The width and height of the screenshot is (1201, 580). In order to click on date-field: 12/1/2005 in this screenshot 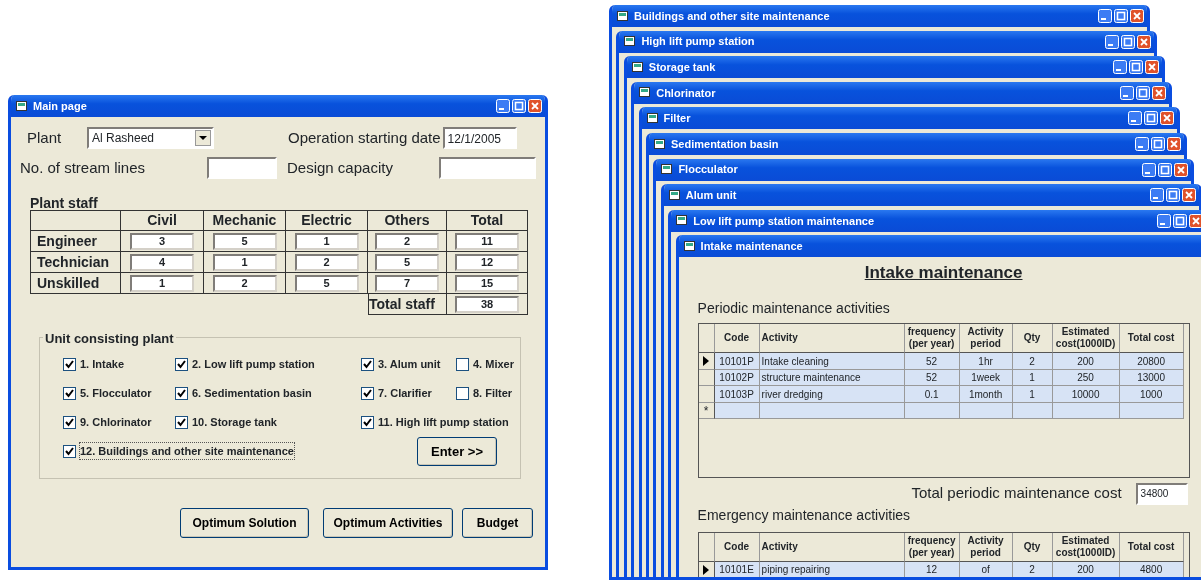, I will do `click(479, 138)`.